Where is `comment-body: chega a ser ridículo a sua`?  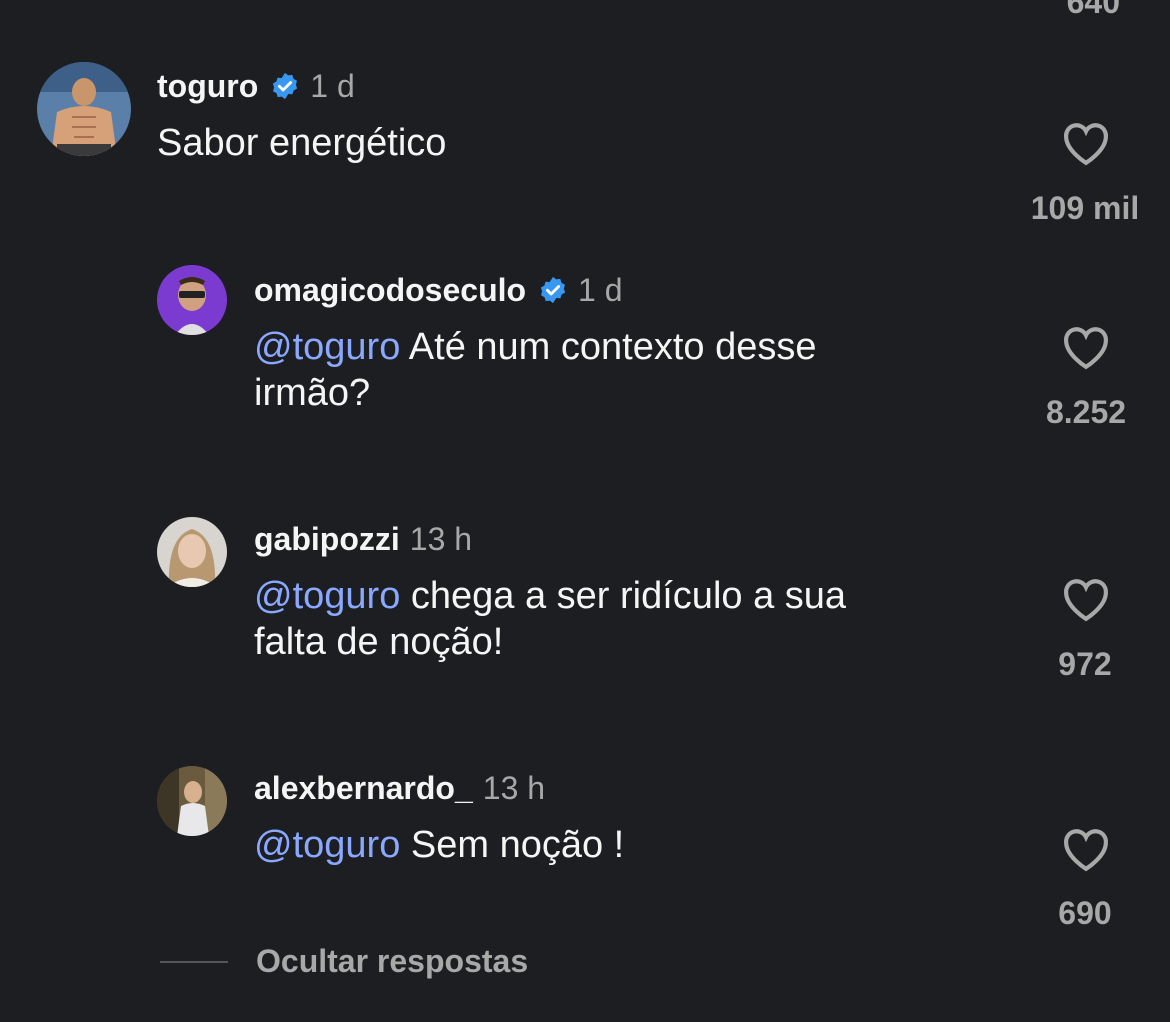 comment-body: chega a ser ridículo a sua is located at coordinates (628, 596).